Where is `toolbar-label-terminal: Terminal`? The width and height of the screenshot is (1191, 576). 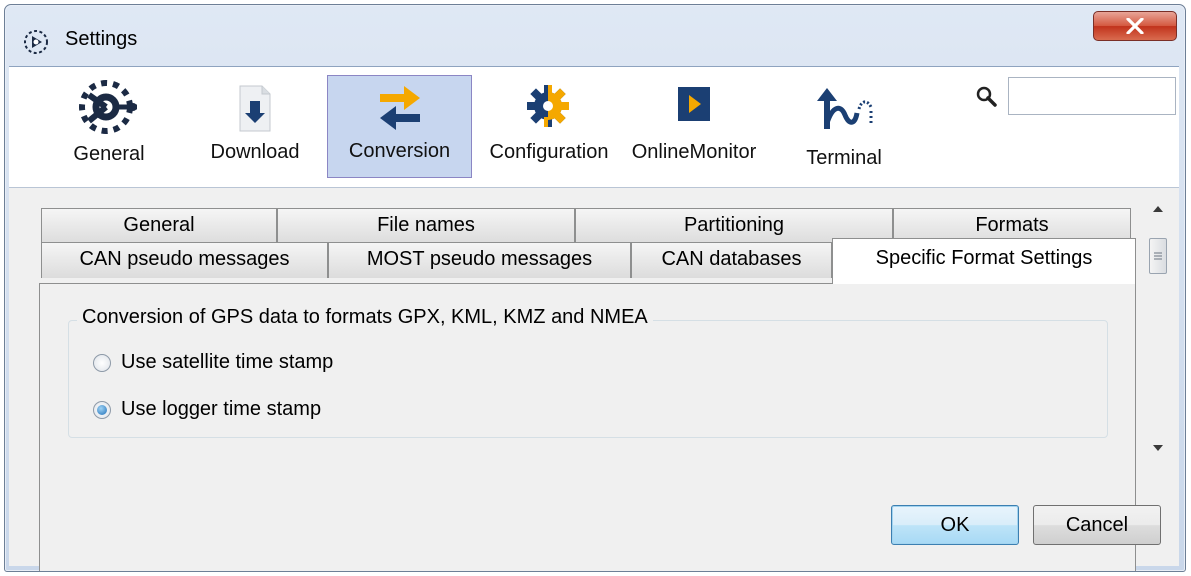 toolbar-label-terminal: Terminal is located at coordinates (844, 158).